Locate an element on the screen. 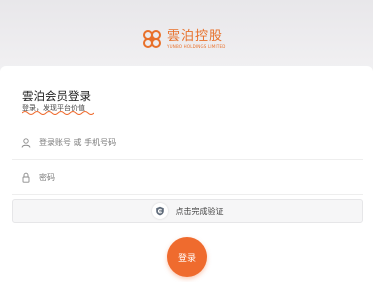 This screenshot has height=282, width=373. login-button: 登录 is located at coordinates (187, 257).